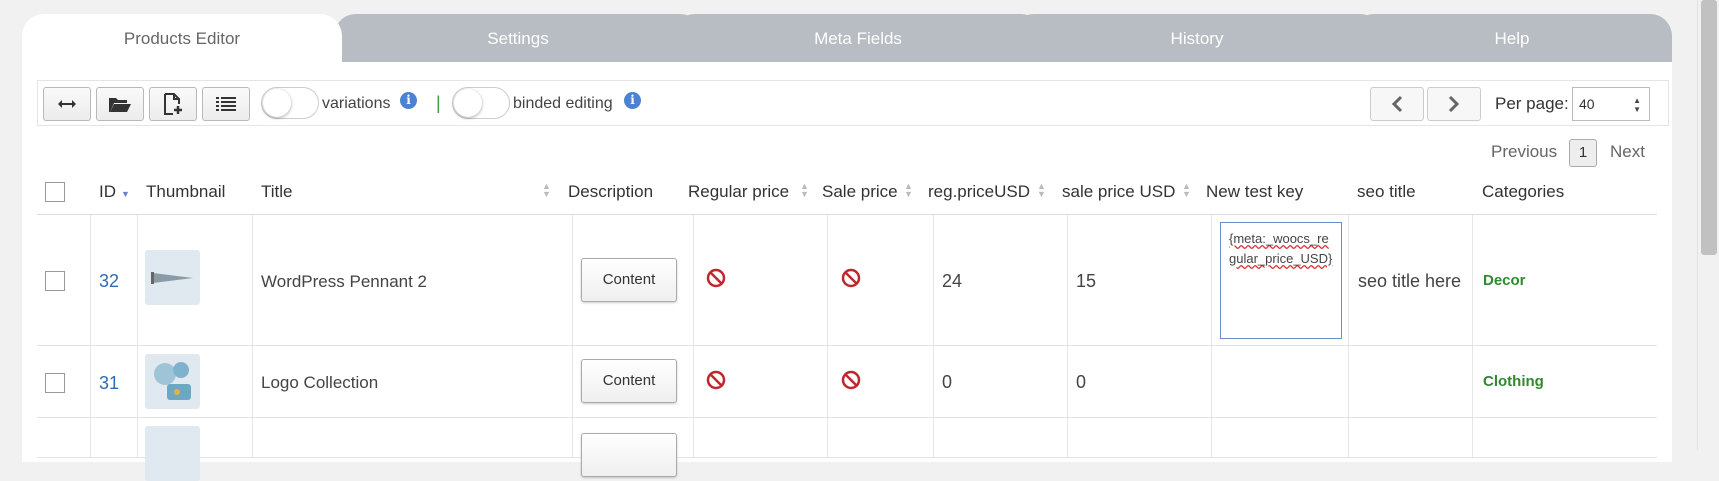  I want to click on new-test-key-textarea: {meta:_woocs_regular_price_USD}, so click(1281, 280).